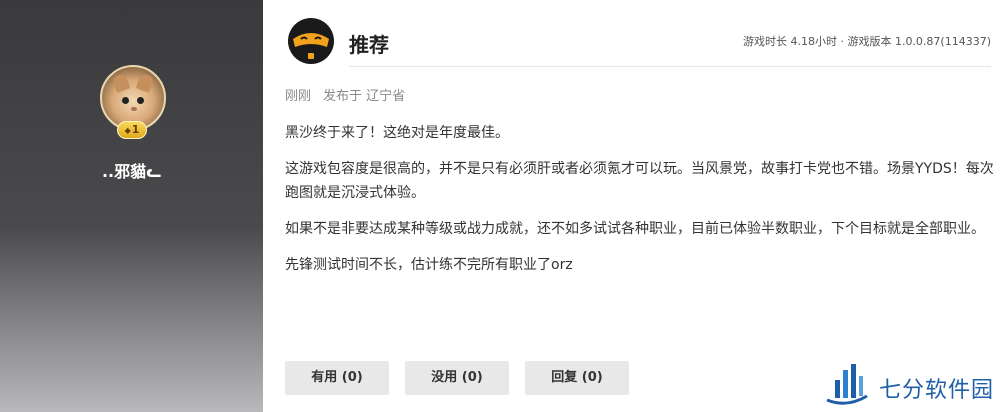 This screenshot has width=1007, height=412. What do you see at coordinates (127, 130) in the screenshot?
I see `diamond-icon: ◆` at bounding box center [127, 130].